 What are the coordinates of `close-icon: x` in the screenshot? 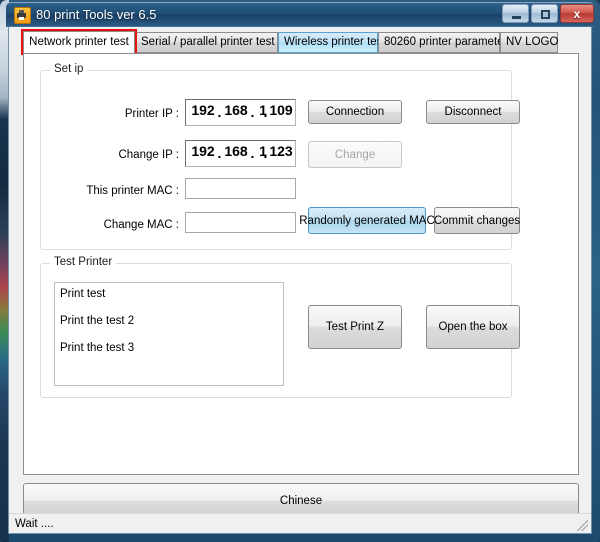 It's located at (577, 14).